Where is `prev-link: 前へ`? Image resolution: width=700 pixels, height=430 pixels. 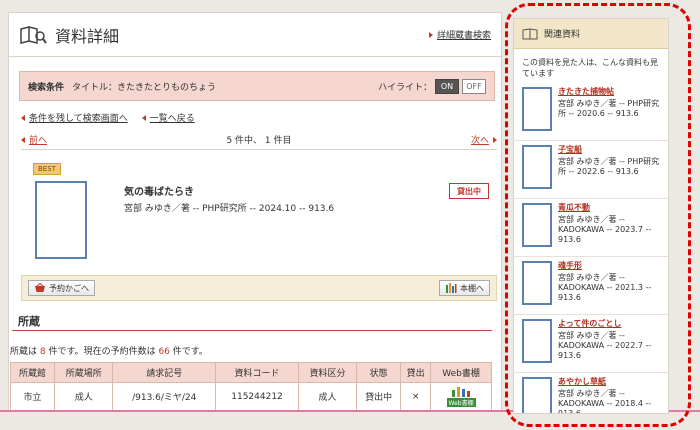 prev-link: 前へ is located at coordinates (34, 139).